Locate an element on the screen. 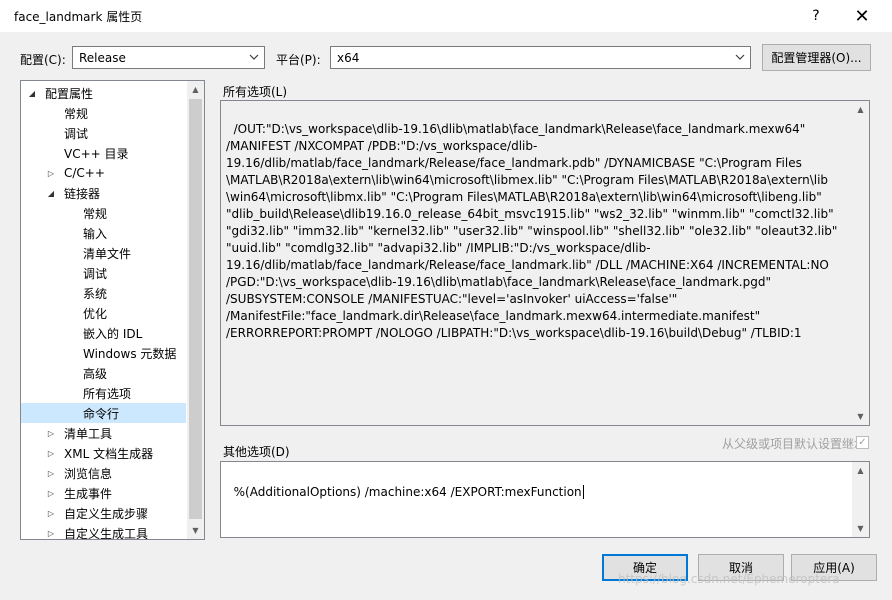  inherit-checkbox: ✓ is located at coordinates (862, 442).